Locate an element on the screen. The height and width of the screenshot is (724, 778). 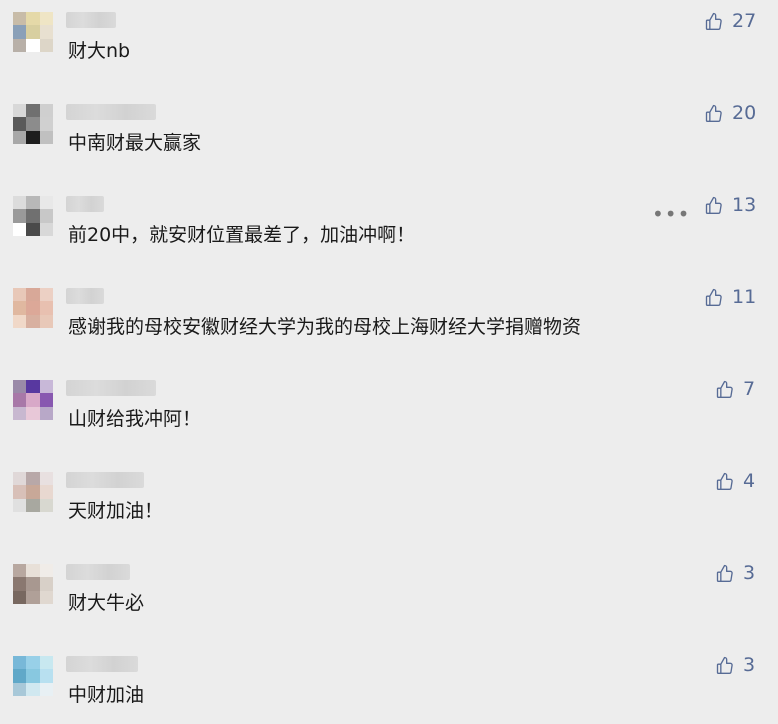
like-button: 7 is located at coordinates (735, 389).